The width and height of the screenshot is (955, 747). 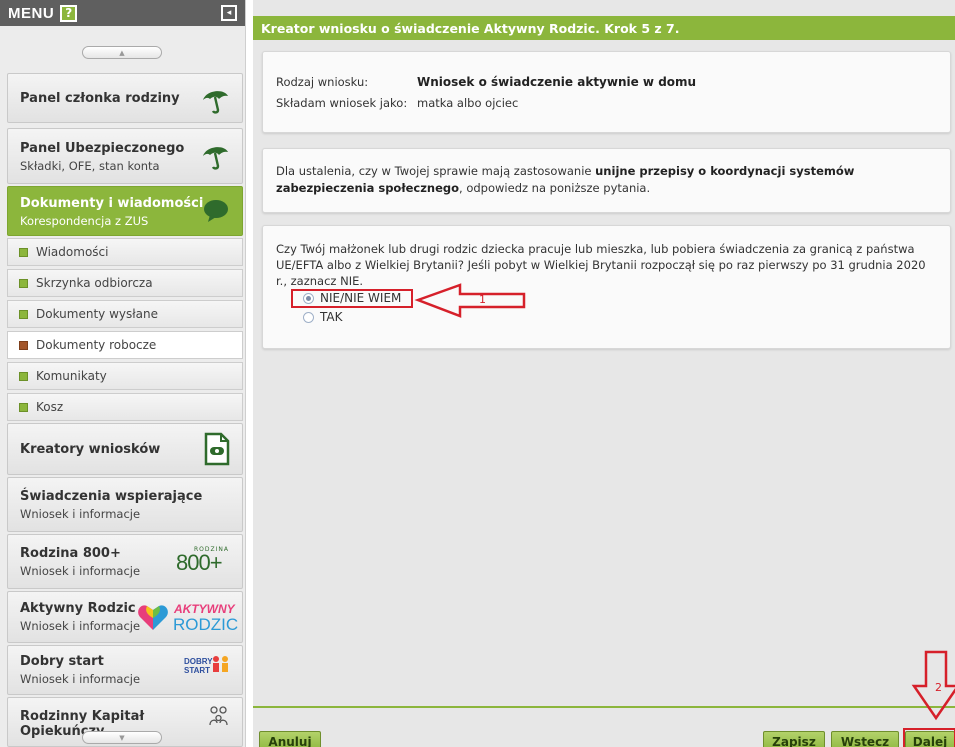 What do you see at coordinates (69, 13) in the screenshot?
I see `help-icon: ?` at bounding box center [69, 13].